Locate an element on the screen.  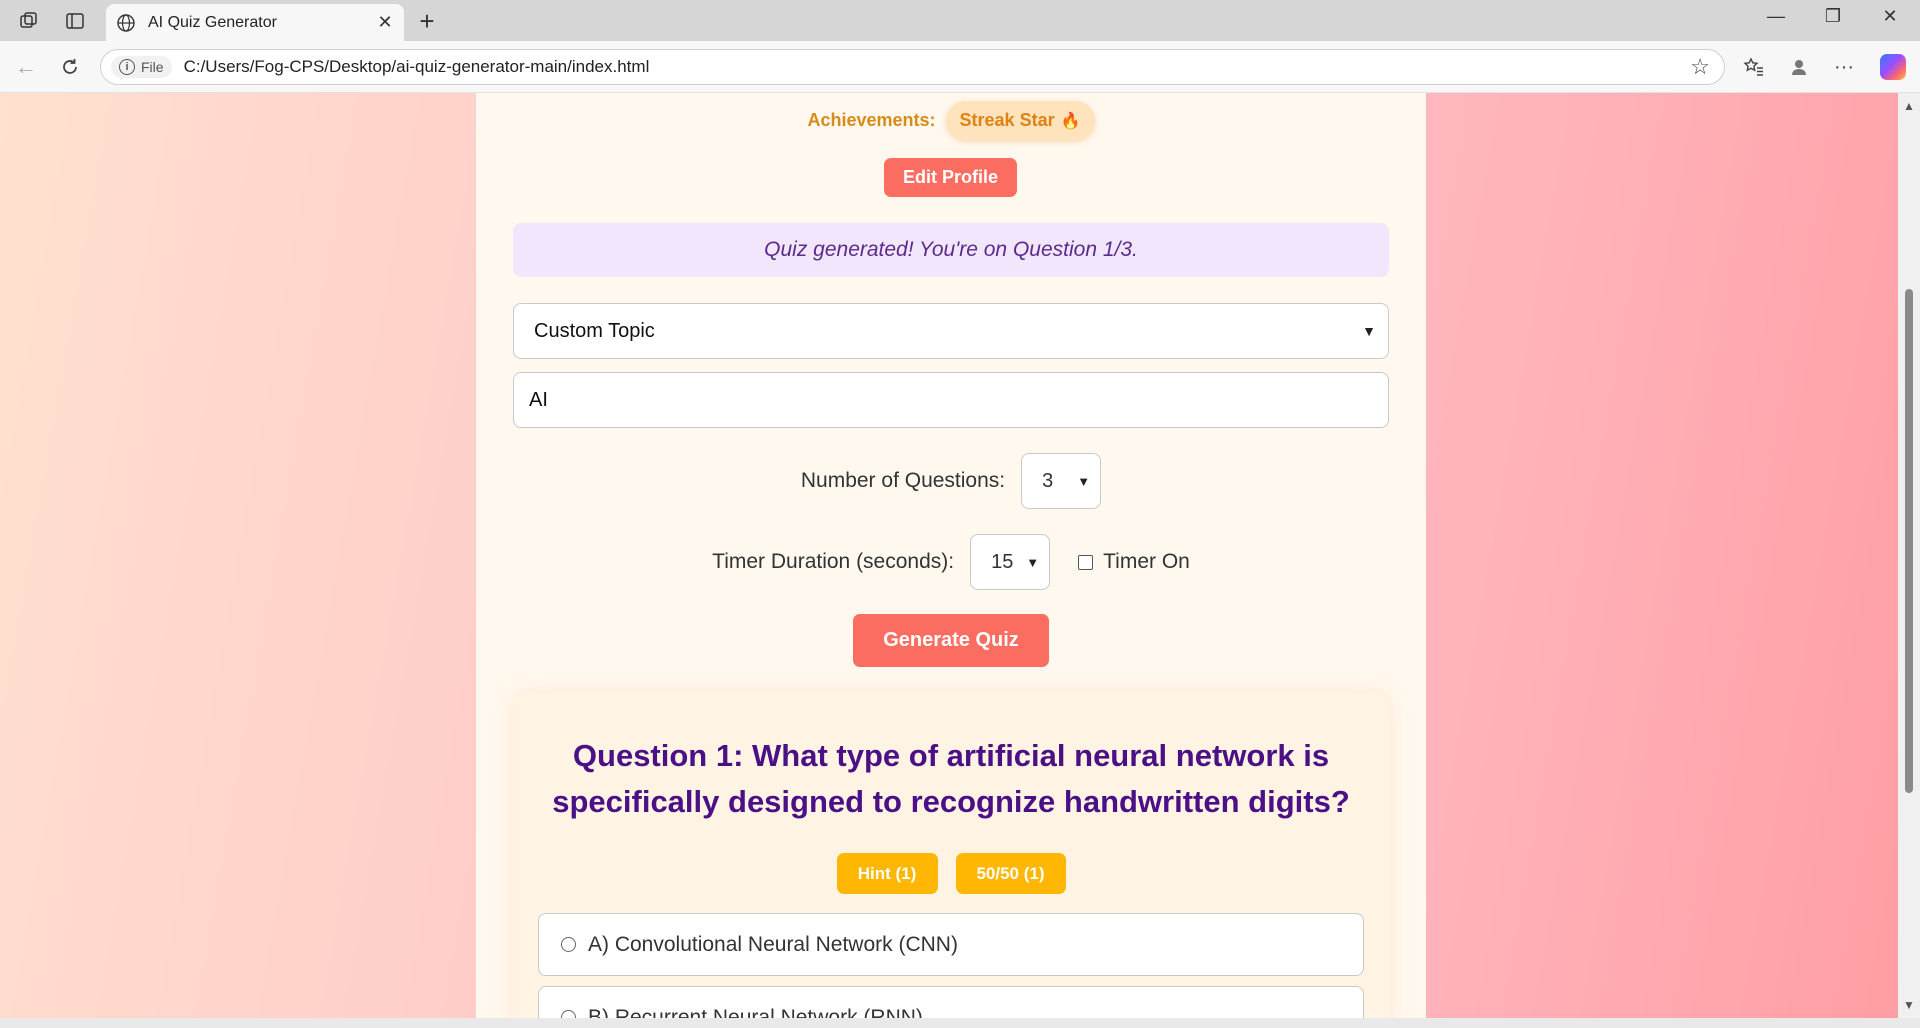
url-scheme-label: File is located at coordinates (152, 67).